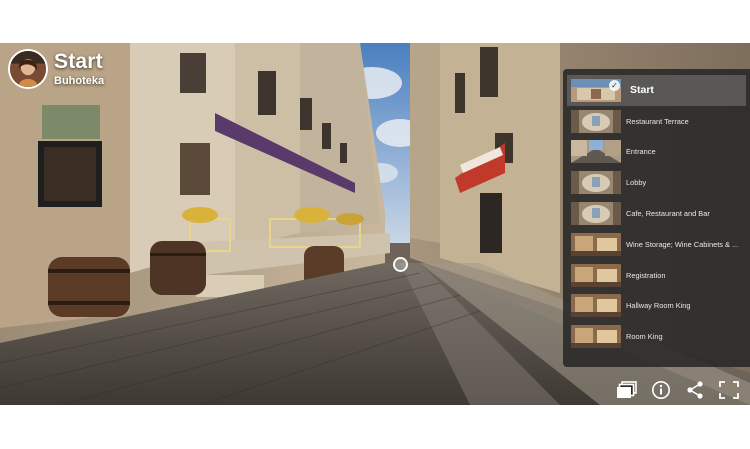 Image resolution: width=750 pixels, height=449 pixels. I want to click on fullscreen-button, so click(729, 390).